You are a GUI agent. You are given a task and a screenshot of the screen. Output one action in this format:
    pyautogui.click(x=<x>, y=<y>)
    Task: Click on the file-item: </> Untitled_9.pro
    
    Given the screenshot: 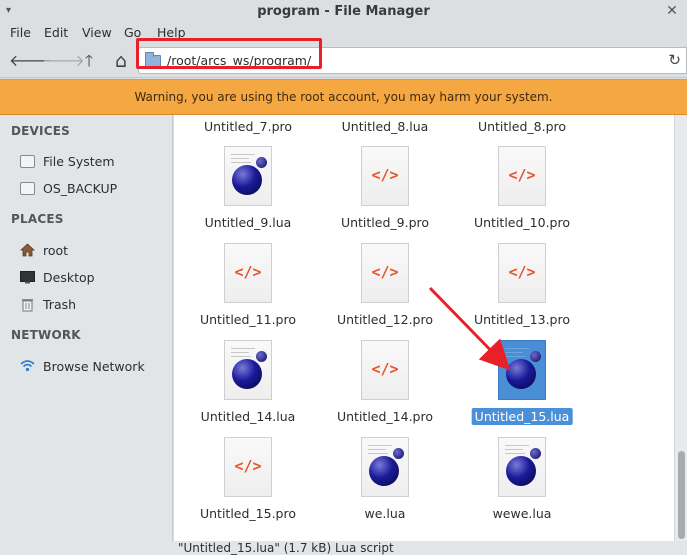 What is the action you would take?
    pyautogui.click(x=385, y=192)
    